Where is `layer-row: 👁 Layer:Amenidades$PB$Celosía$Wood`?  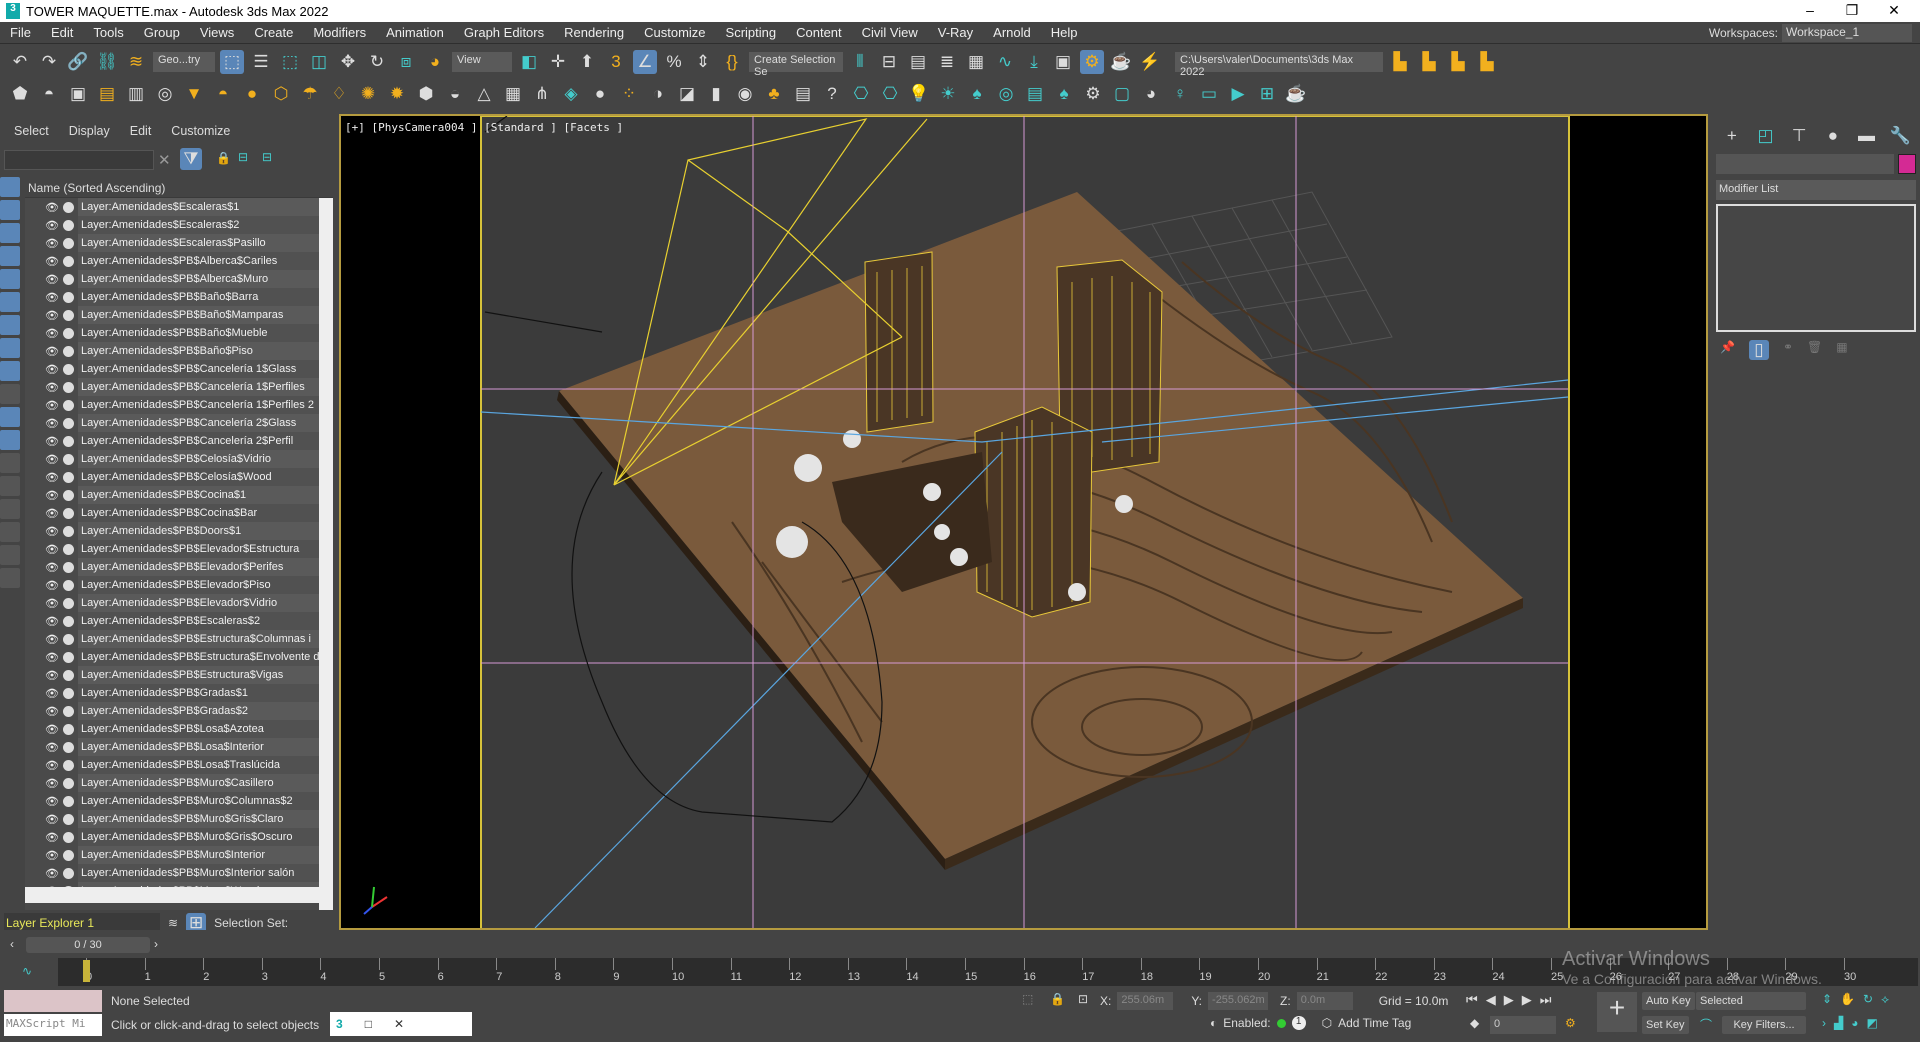
layer-row: 👁 Layer:Amenidades$PB$Celosía$Wood is located at coordinates (172, 477).